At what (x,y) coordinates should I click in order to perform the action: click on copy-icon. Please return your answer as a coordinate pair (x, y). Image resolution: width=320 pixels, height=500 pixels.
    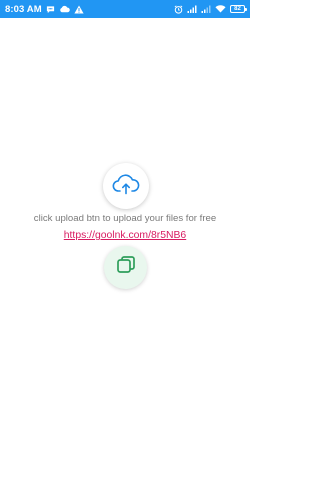
    Looking at the image, I should click on (126, 267).